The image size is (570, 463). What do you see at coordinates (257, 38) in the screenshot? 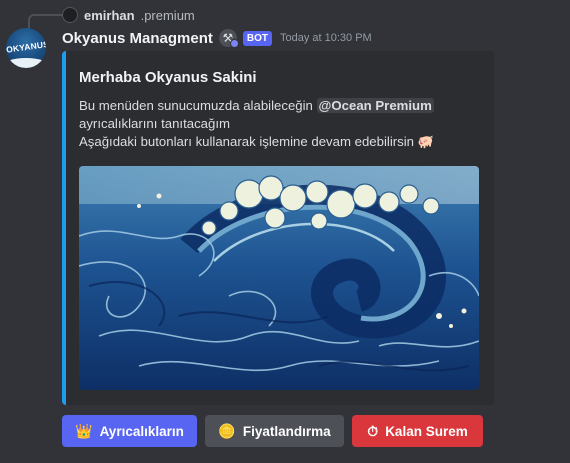
I see `bot-badge: BOT` at bounding box center [257, 38].